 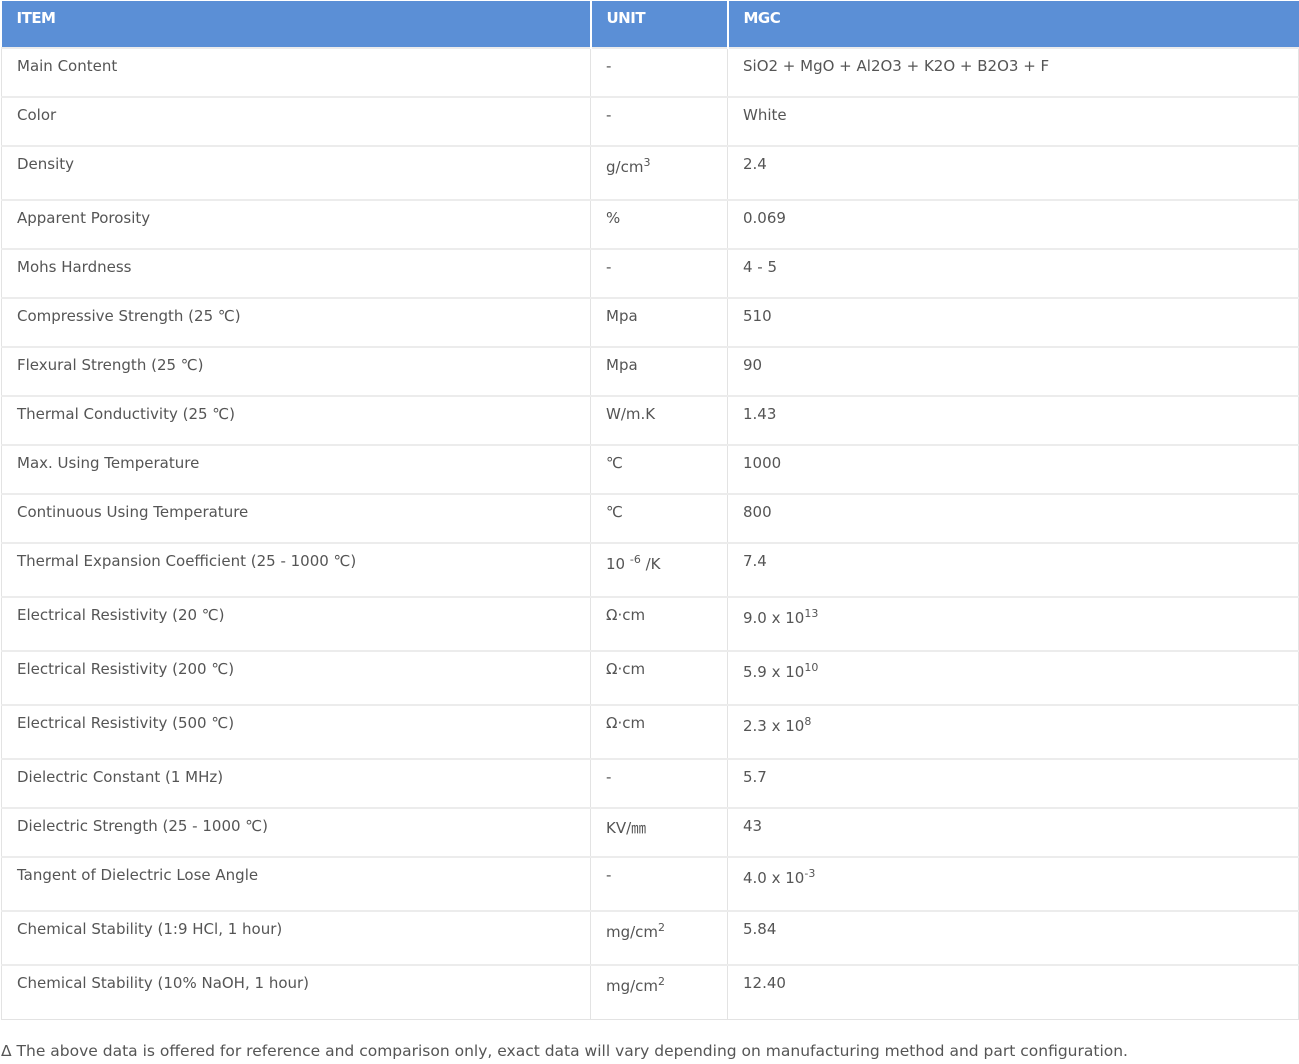 I want to click on table-row: Flexural Strength (25 ℃) Mpa 90, so click(x=650, y=371).